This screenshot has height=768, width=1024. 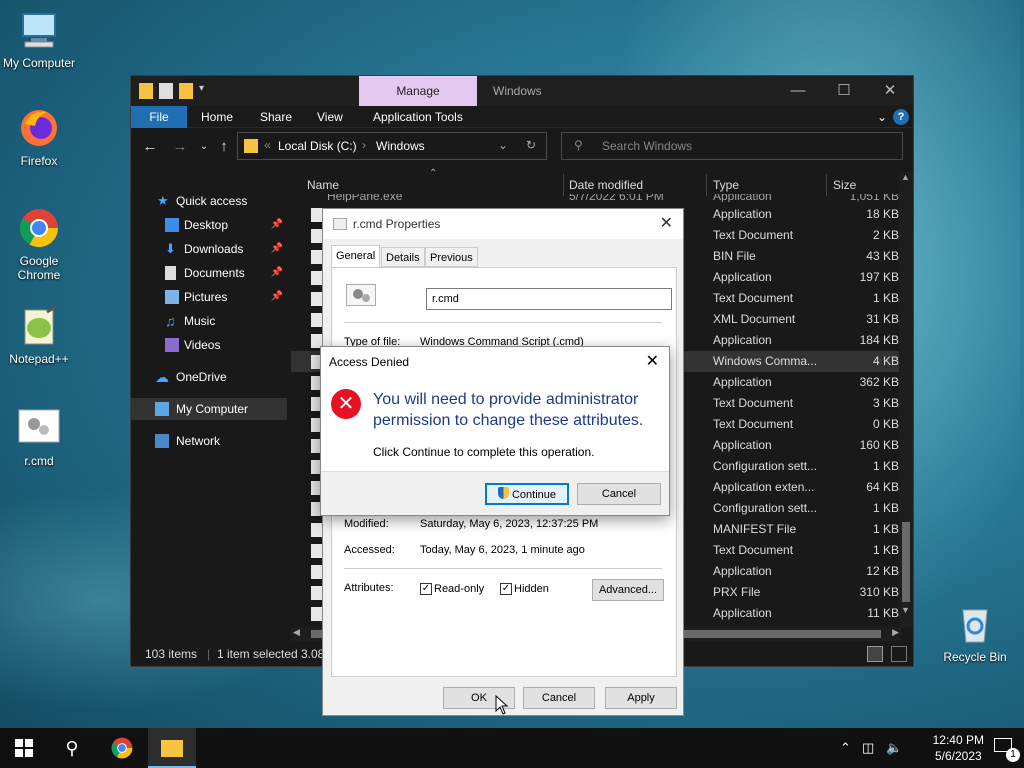 I want to click on scroll-left-icon: ◀, so click(x=296, y=632).